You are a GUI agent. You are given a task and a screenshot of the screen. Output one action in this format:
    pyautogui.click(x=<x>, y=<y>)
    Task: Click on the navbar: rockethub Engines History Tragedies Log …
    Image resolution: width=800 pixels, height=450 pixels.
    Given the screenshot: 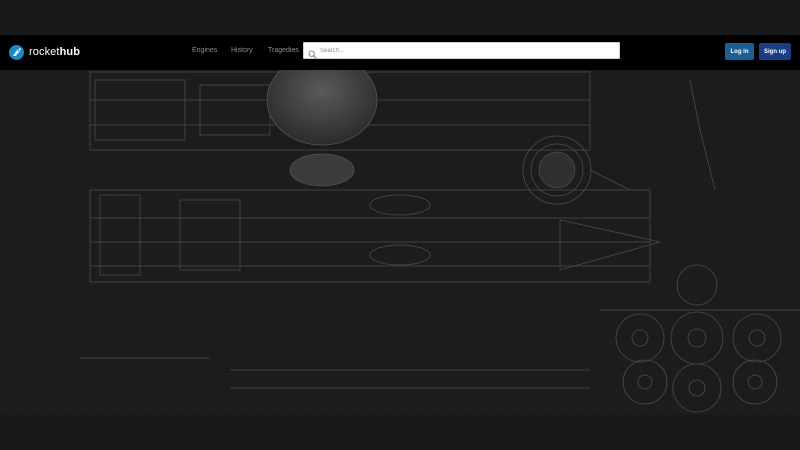 What is the action you would take?
    pyautogui.click(x=400, y=52)
    